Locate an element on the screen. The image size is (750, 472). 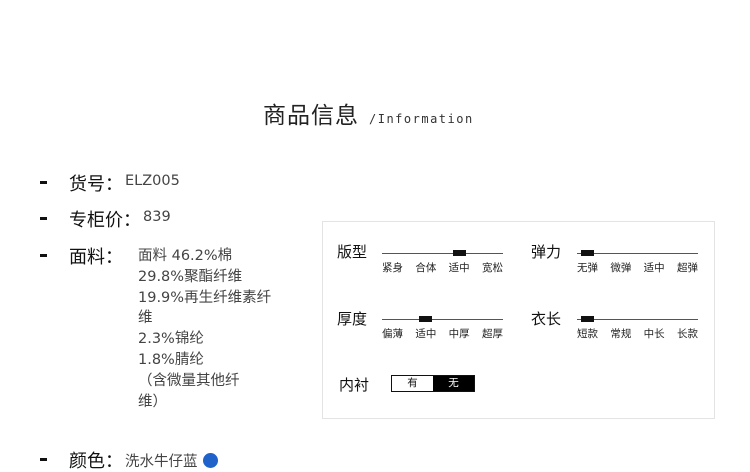
scale-options: 无弹 微弹 适中 超弹 is located at coordinates (637, 267).